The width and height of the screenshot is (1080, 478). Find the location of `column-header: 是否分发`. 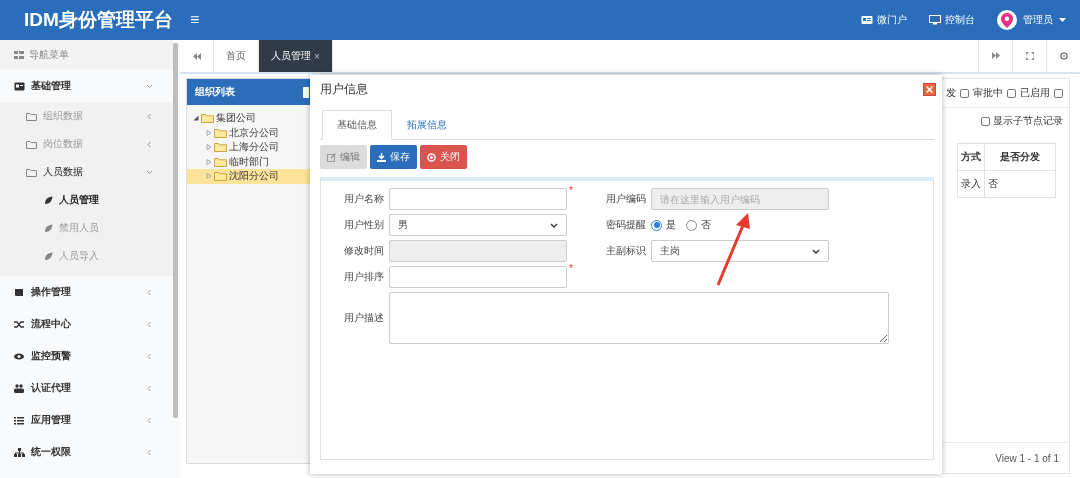

column-header: 是否分发 is located at coordinates (1020, 157).